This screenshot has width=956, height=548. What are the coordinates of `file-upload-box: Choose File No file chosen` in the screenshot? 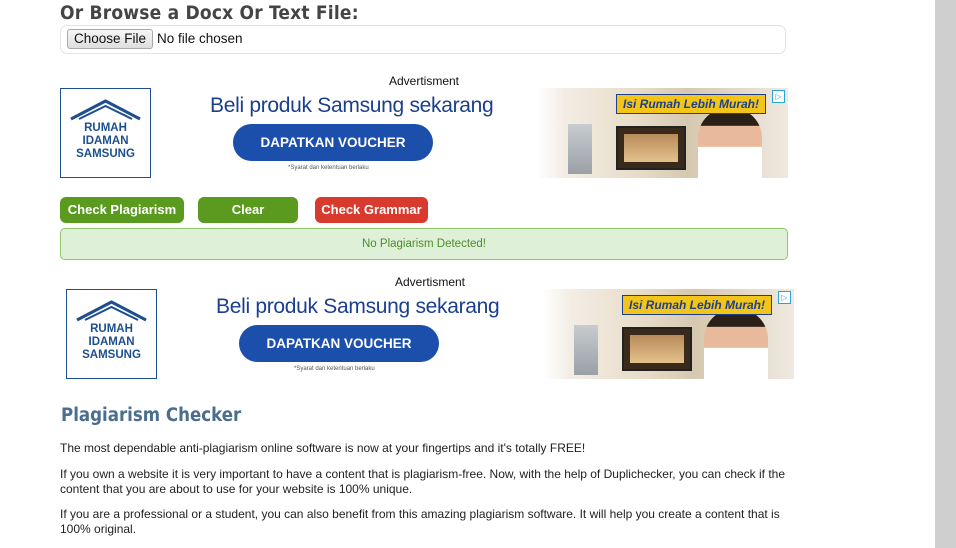 It's located at (423, 39).